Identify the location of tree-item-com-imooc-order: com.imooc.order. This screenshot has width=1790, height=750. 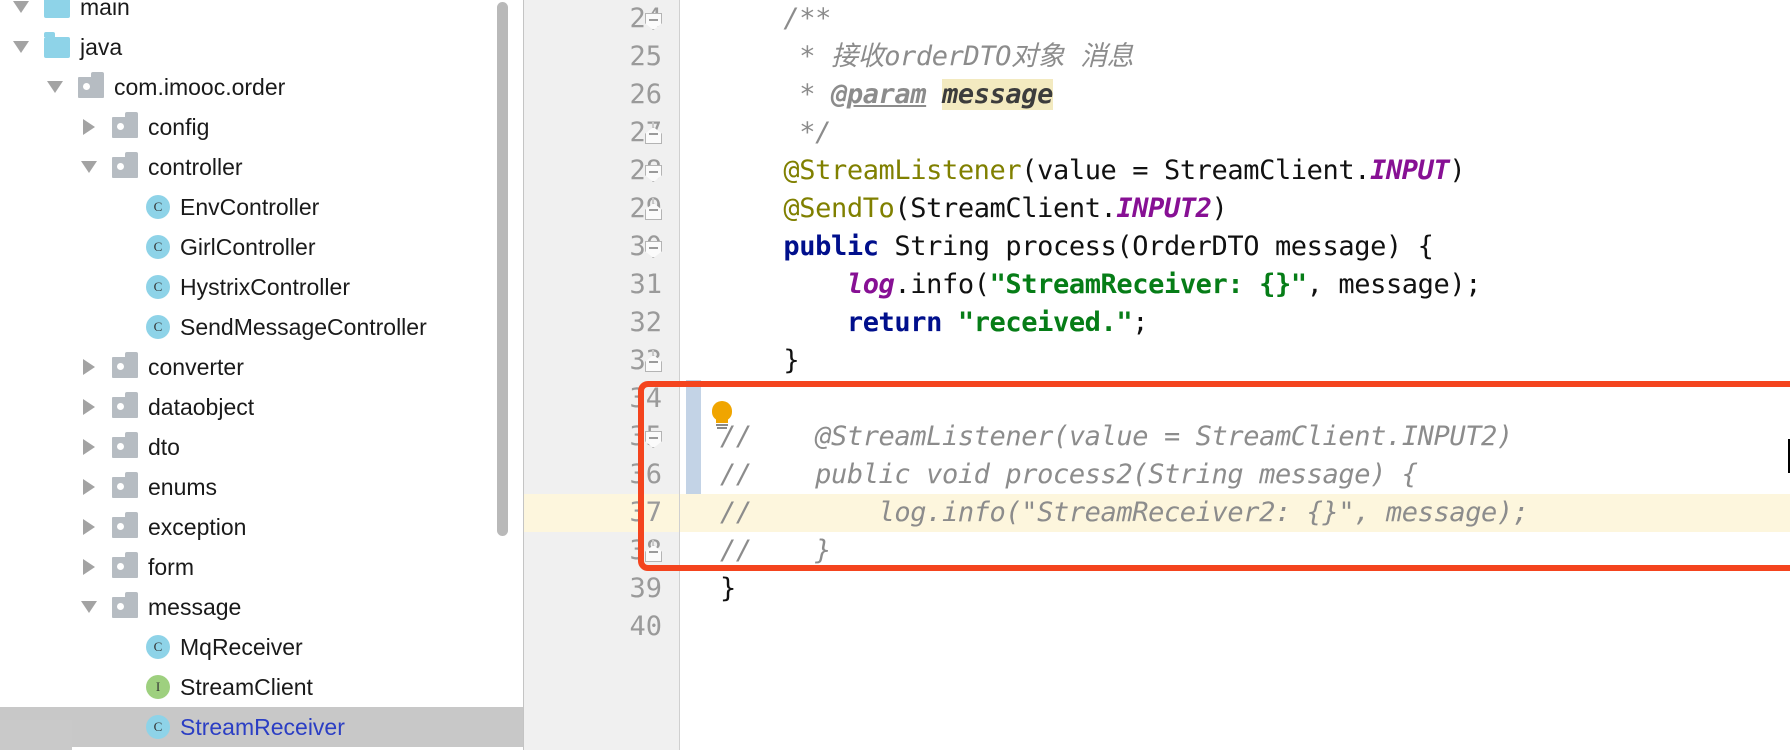
(262, 87).